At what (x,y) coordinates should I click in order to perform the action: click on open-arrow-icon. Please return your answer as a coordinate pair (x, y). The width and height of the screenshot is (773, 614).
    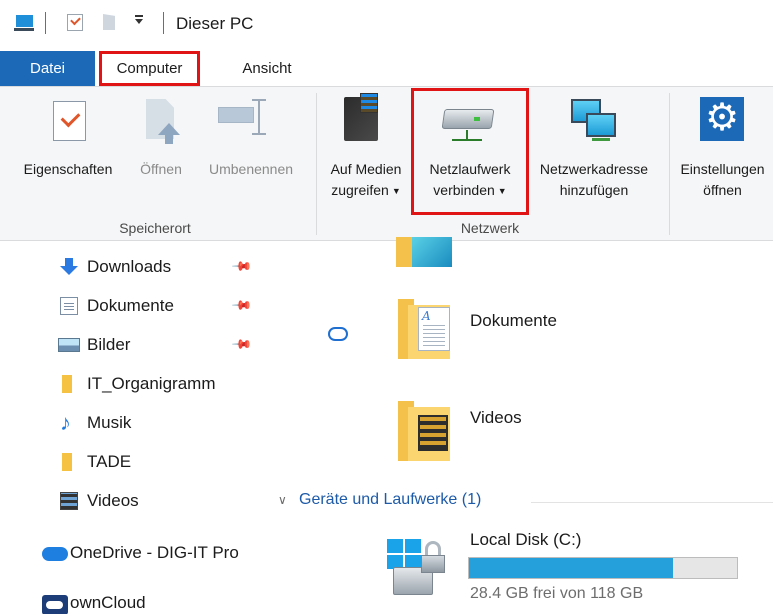
    Looking at the image, I should click on (169, 133).